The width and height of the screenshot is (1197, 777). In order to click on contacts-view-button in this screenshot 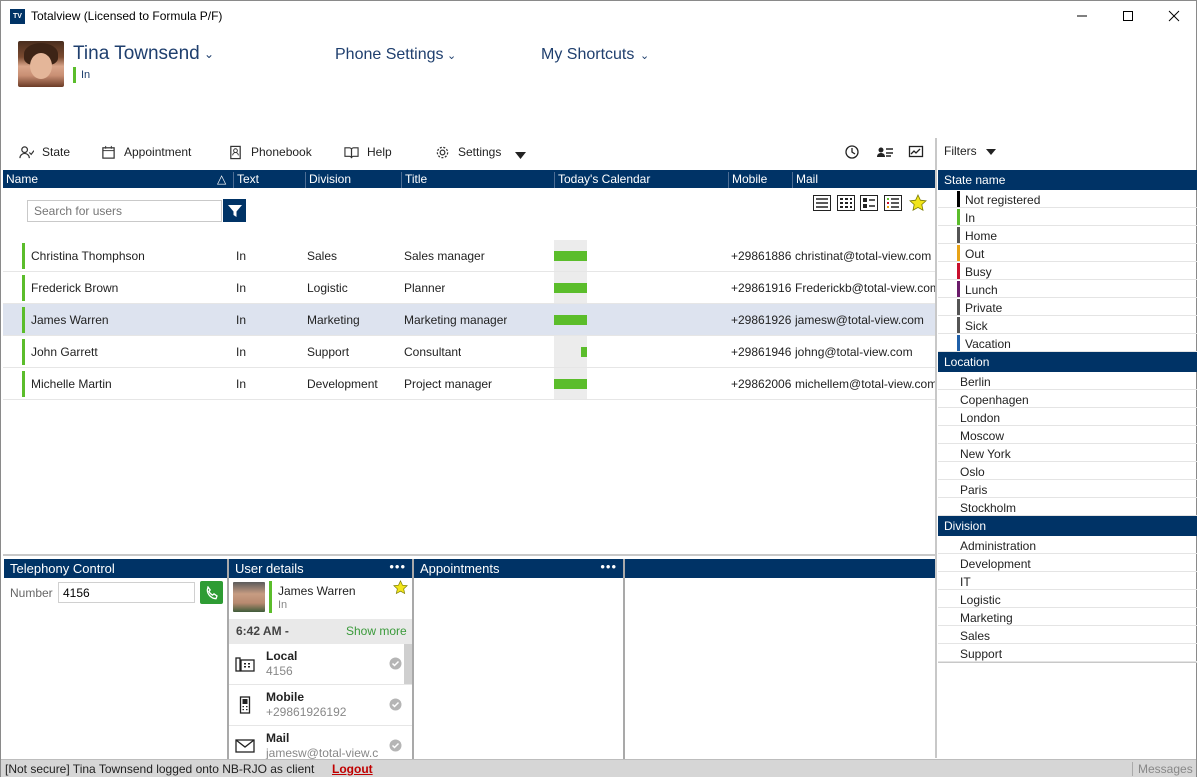, I will do `click(885, 152)`.